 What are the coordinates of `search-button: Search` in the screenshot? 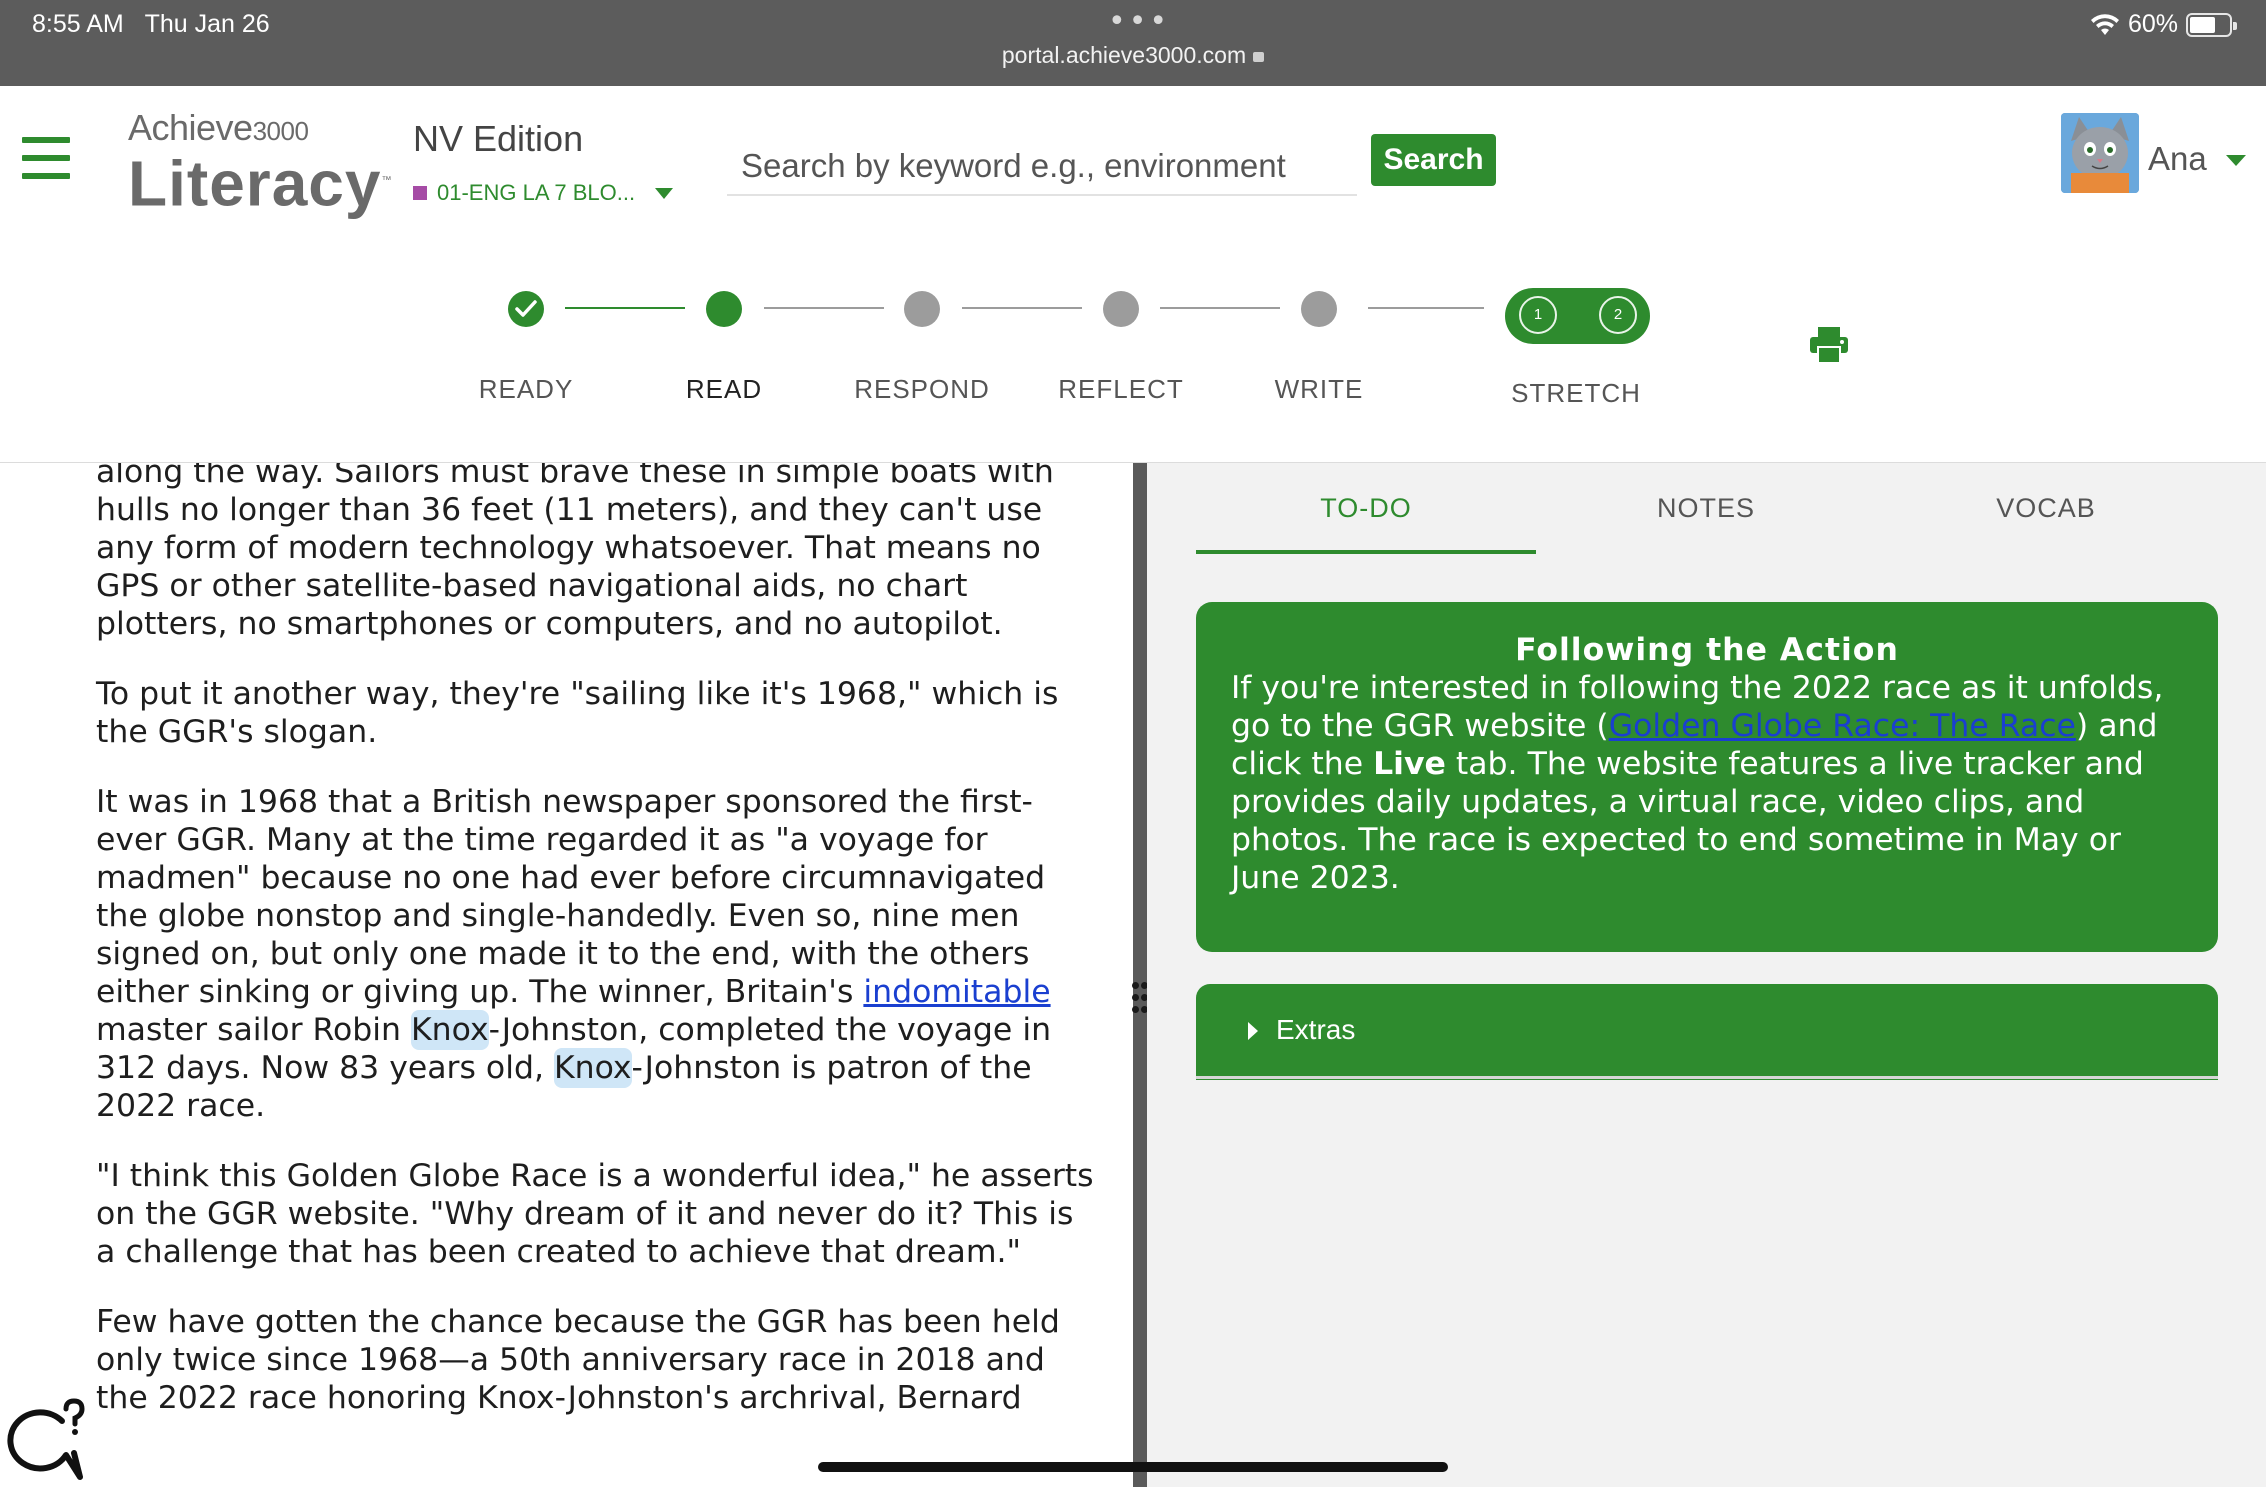 It's located at (1433, 160).